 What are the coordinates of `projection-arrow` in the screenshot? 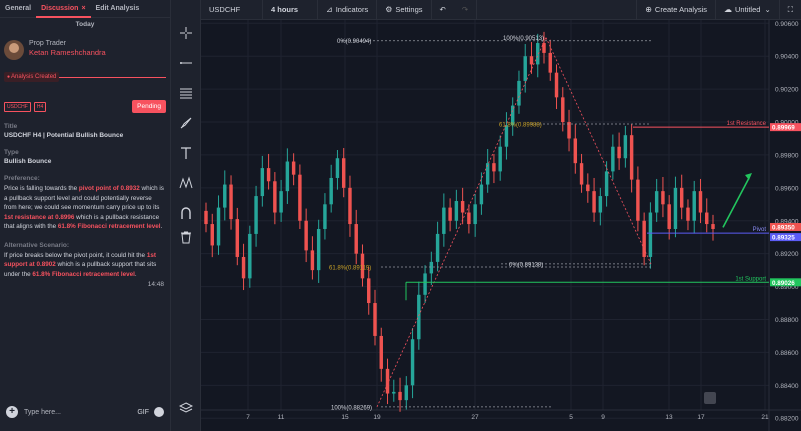 It's located at (736, 202).